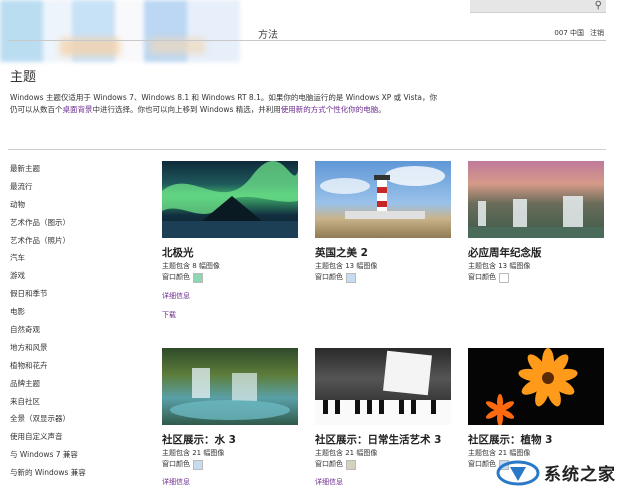  Describe the element at coordinates (120, 31) in the screenshot. I see `blurred-logo` at that location.